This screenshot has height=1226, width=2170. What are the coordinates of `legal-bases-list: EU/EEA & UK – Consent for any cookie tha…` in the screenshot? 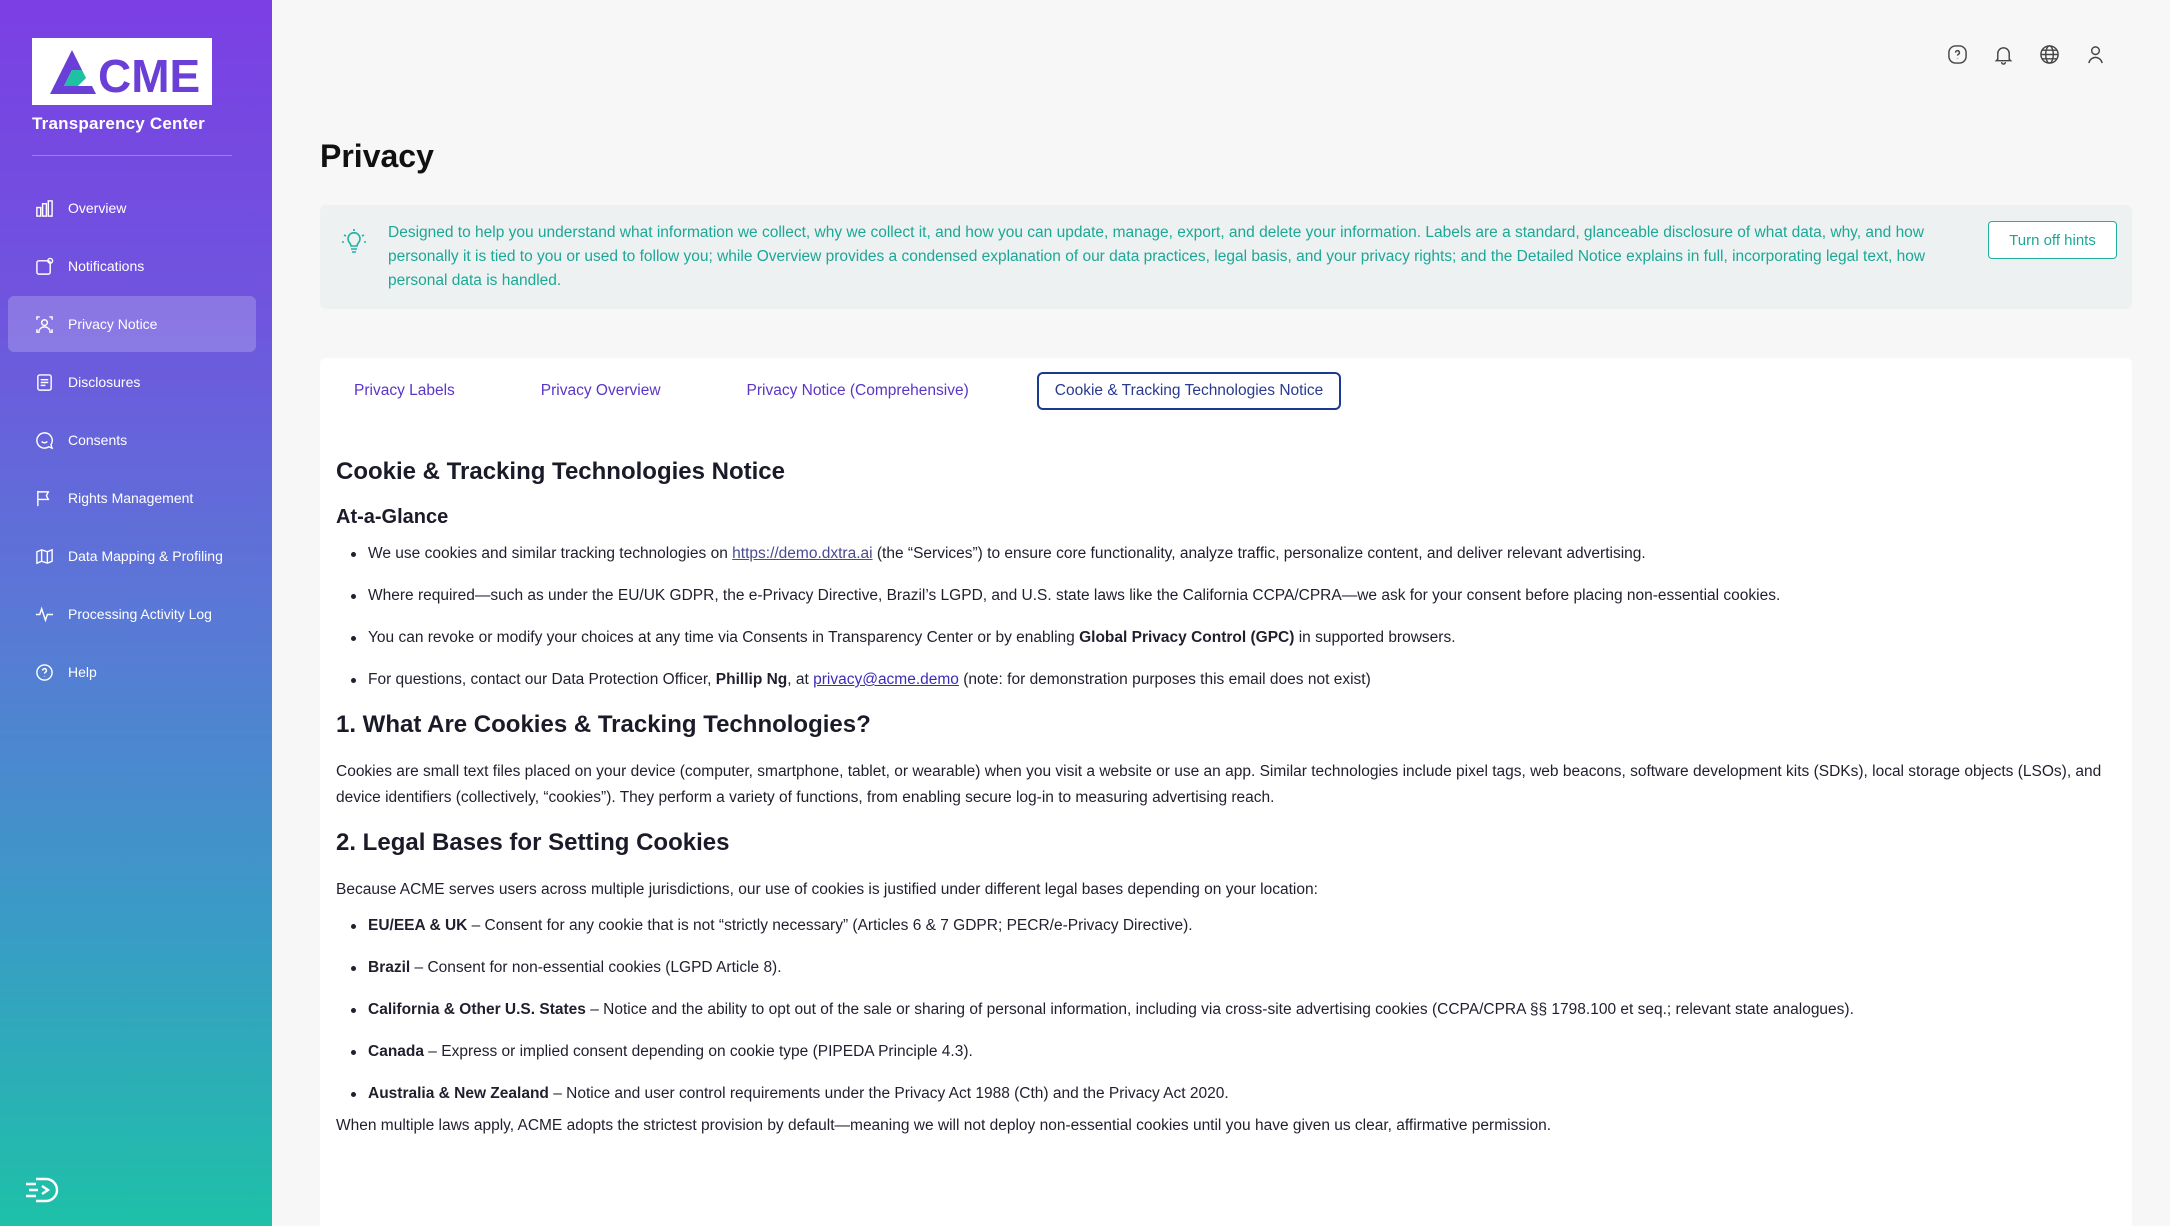 It's located at (1226, 1010).